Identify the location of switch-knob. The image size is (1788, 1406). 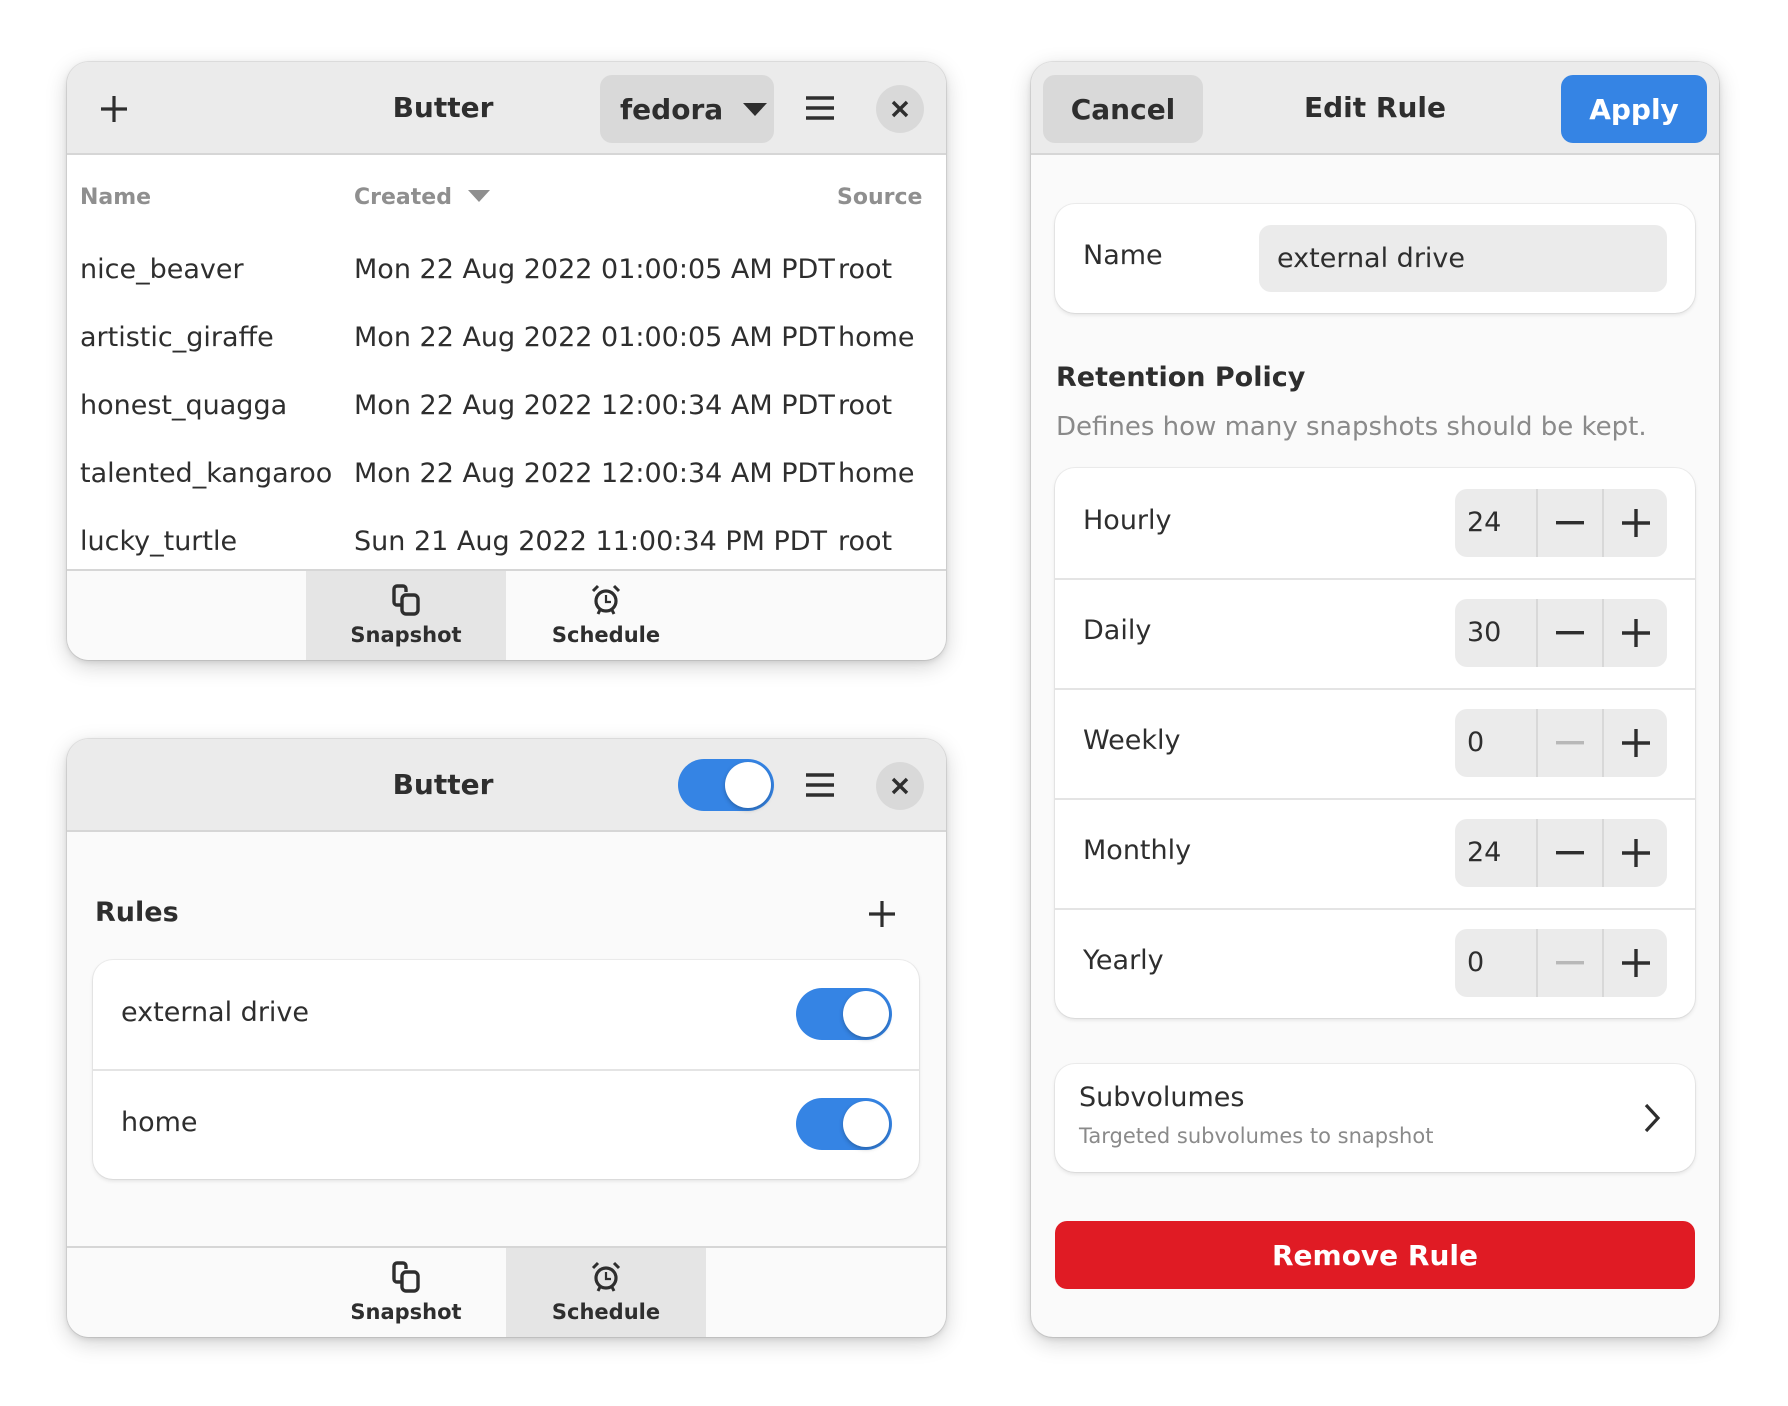
(866, 1014).